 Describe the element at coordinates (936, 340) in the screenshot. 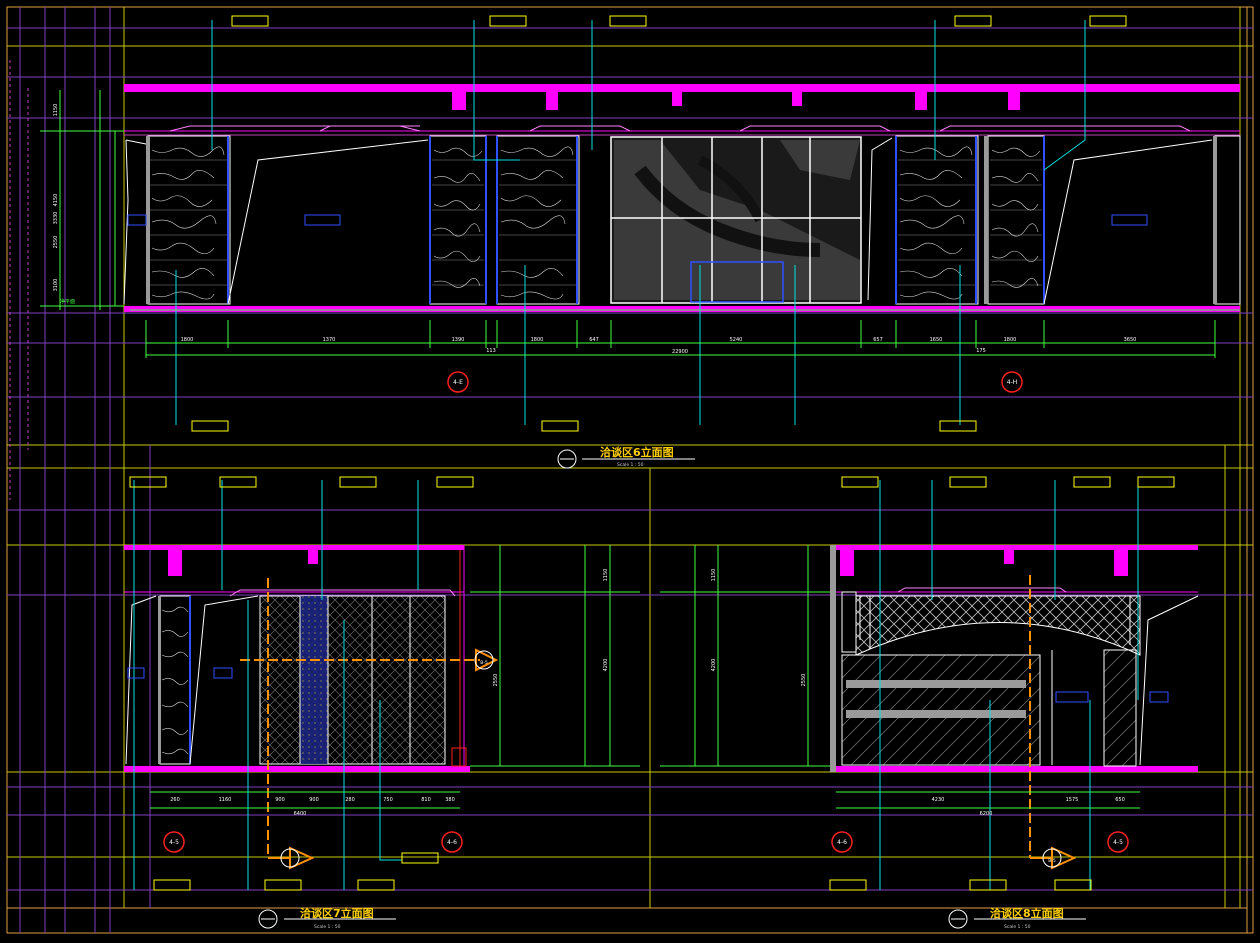

I see `top-dim-7: 1650` at that location.